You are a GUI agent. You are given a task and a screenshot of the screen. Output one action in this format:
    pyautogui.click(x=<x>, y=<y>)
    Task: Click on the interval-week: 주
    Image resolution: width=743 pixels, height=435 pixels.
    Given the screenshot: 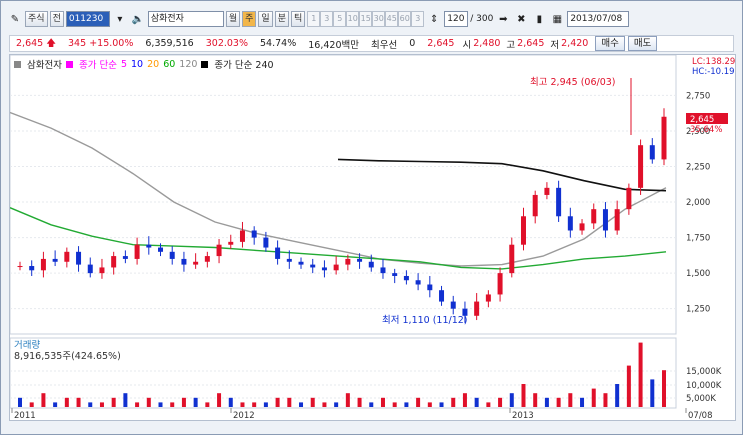 What is the action you would take?
    pyautogui.click(x=249, y=19)
    